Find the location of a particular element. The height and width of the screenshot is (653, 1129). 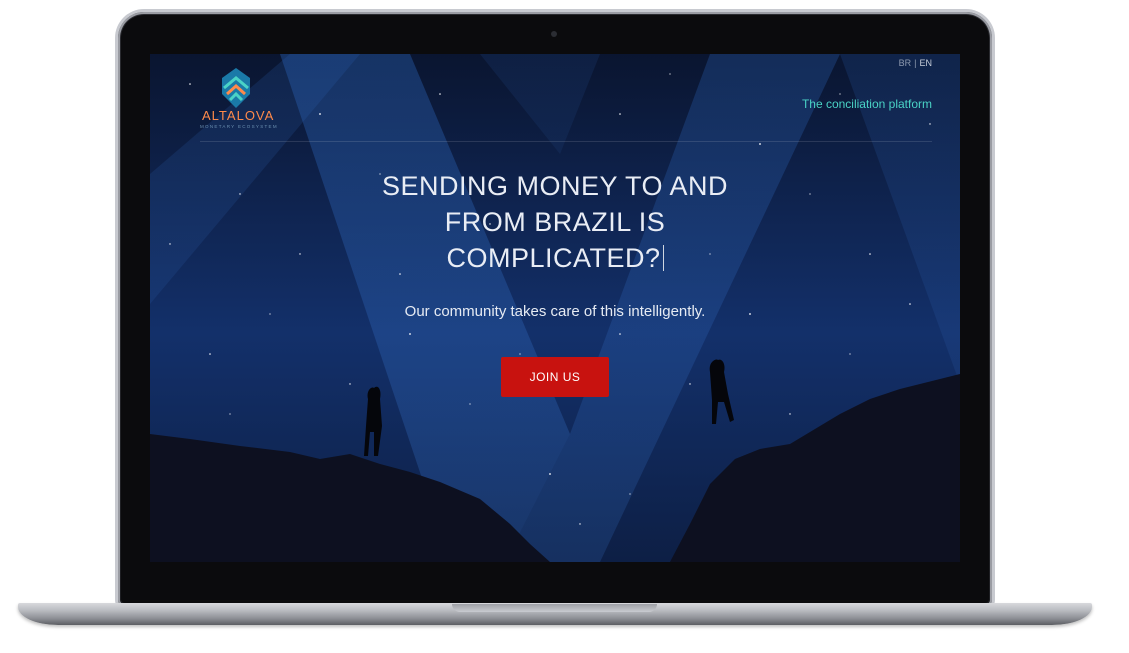

webcam-icon is located at coordinates (554, 34).